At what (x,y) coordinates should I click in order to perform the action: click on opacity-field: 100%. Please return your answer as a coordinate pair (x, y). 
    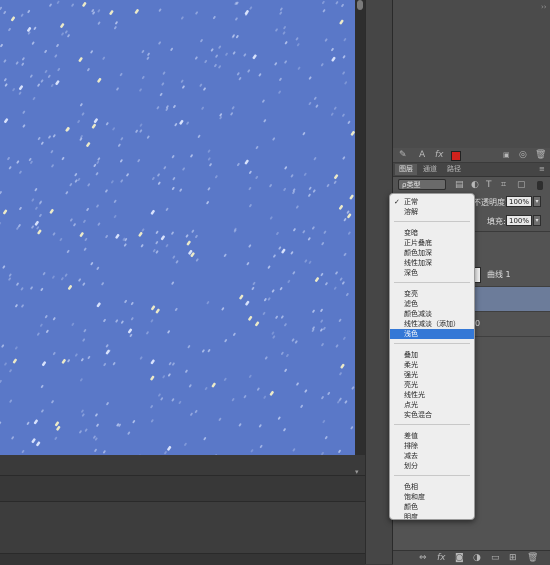
    Looking at the image, I should click on (519, 201).